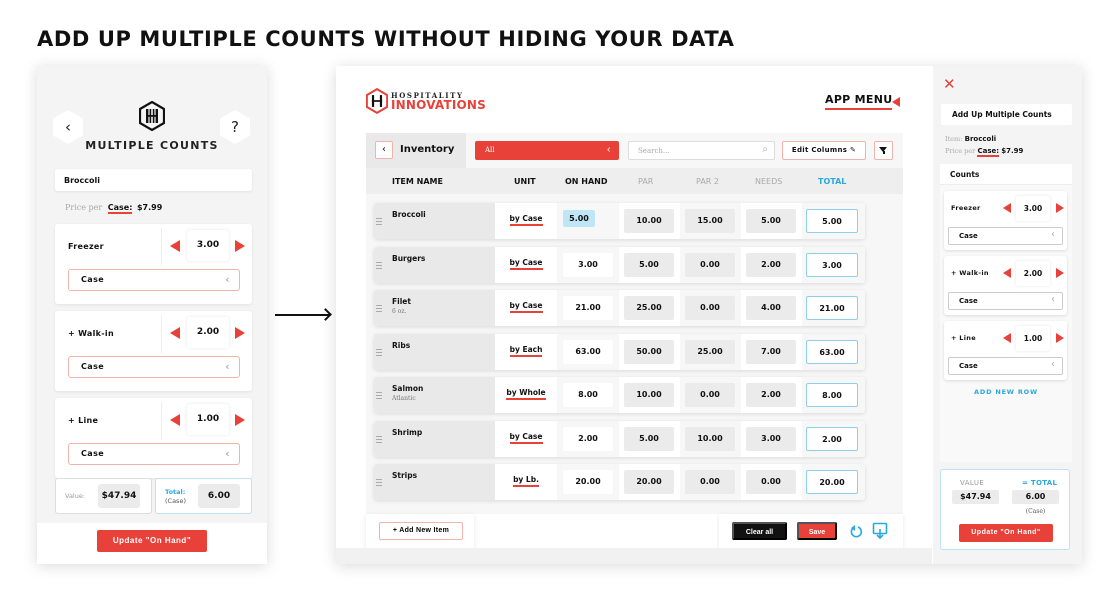  Describe the element at coordinates (856, 531) in the screenshot. I see `undo-icon` at that location.